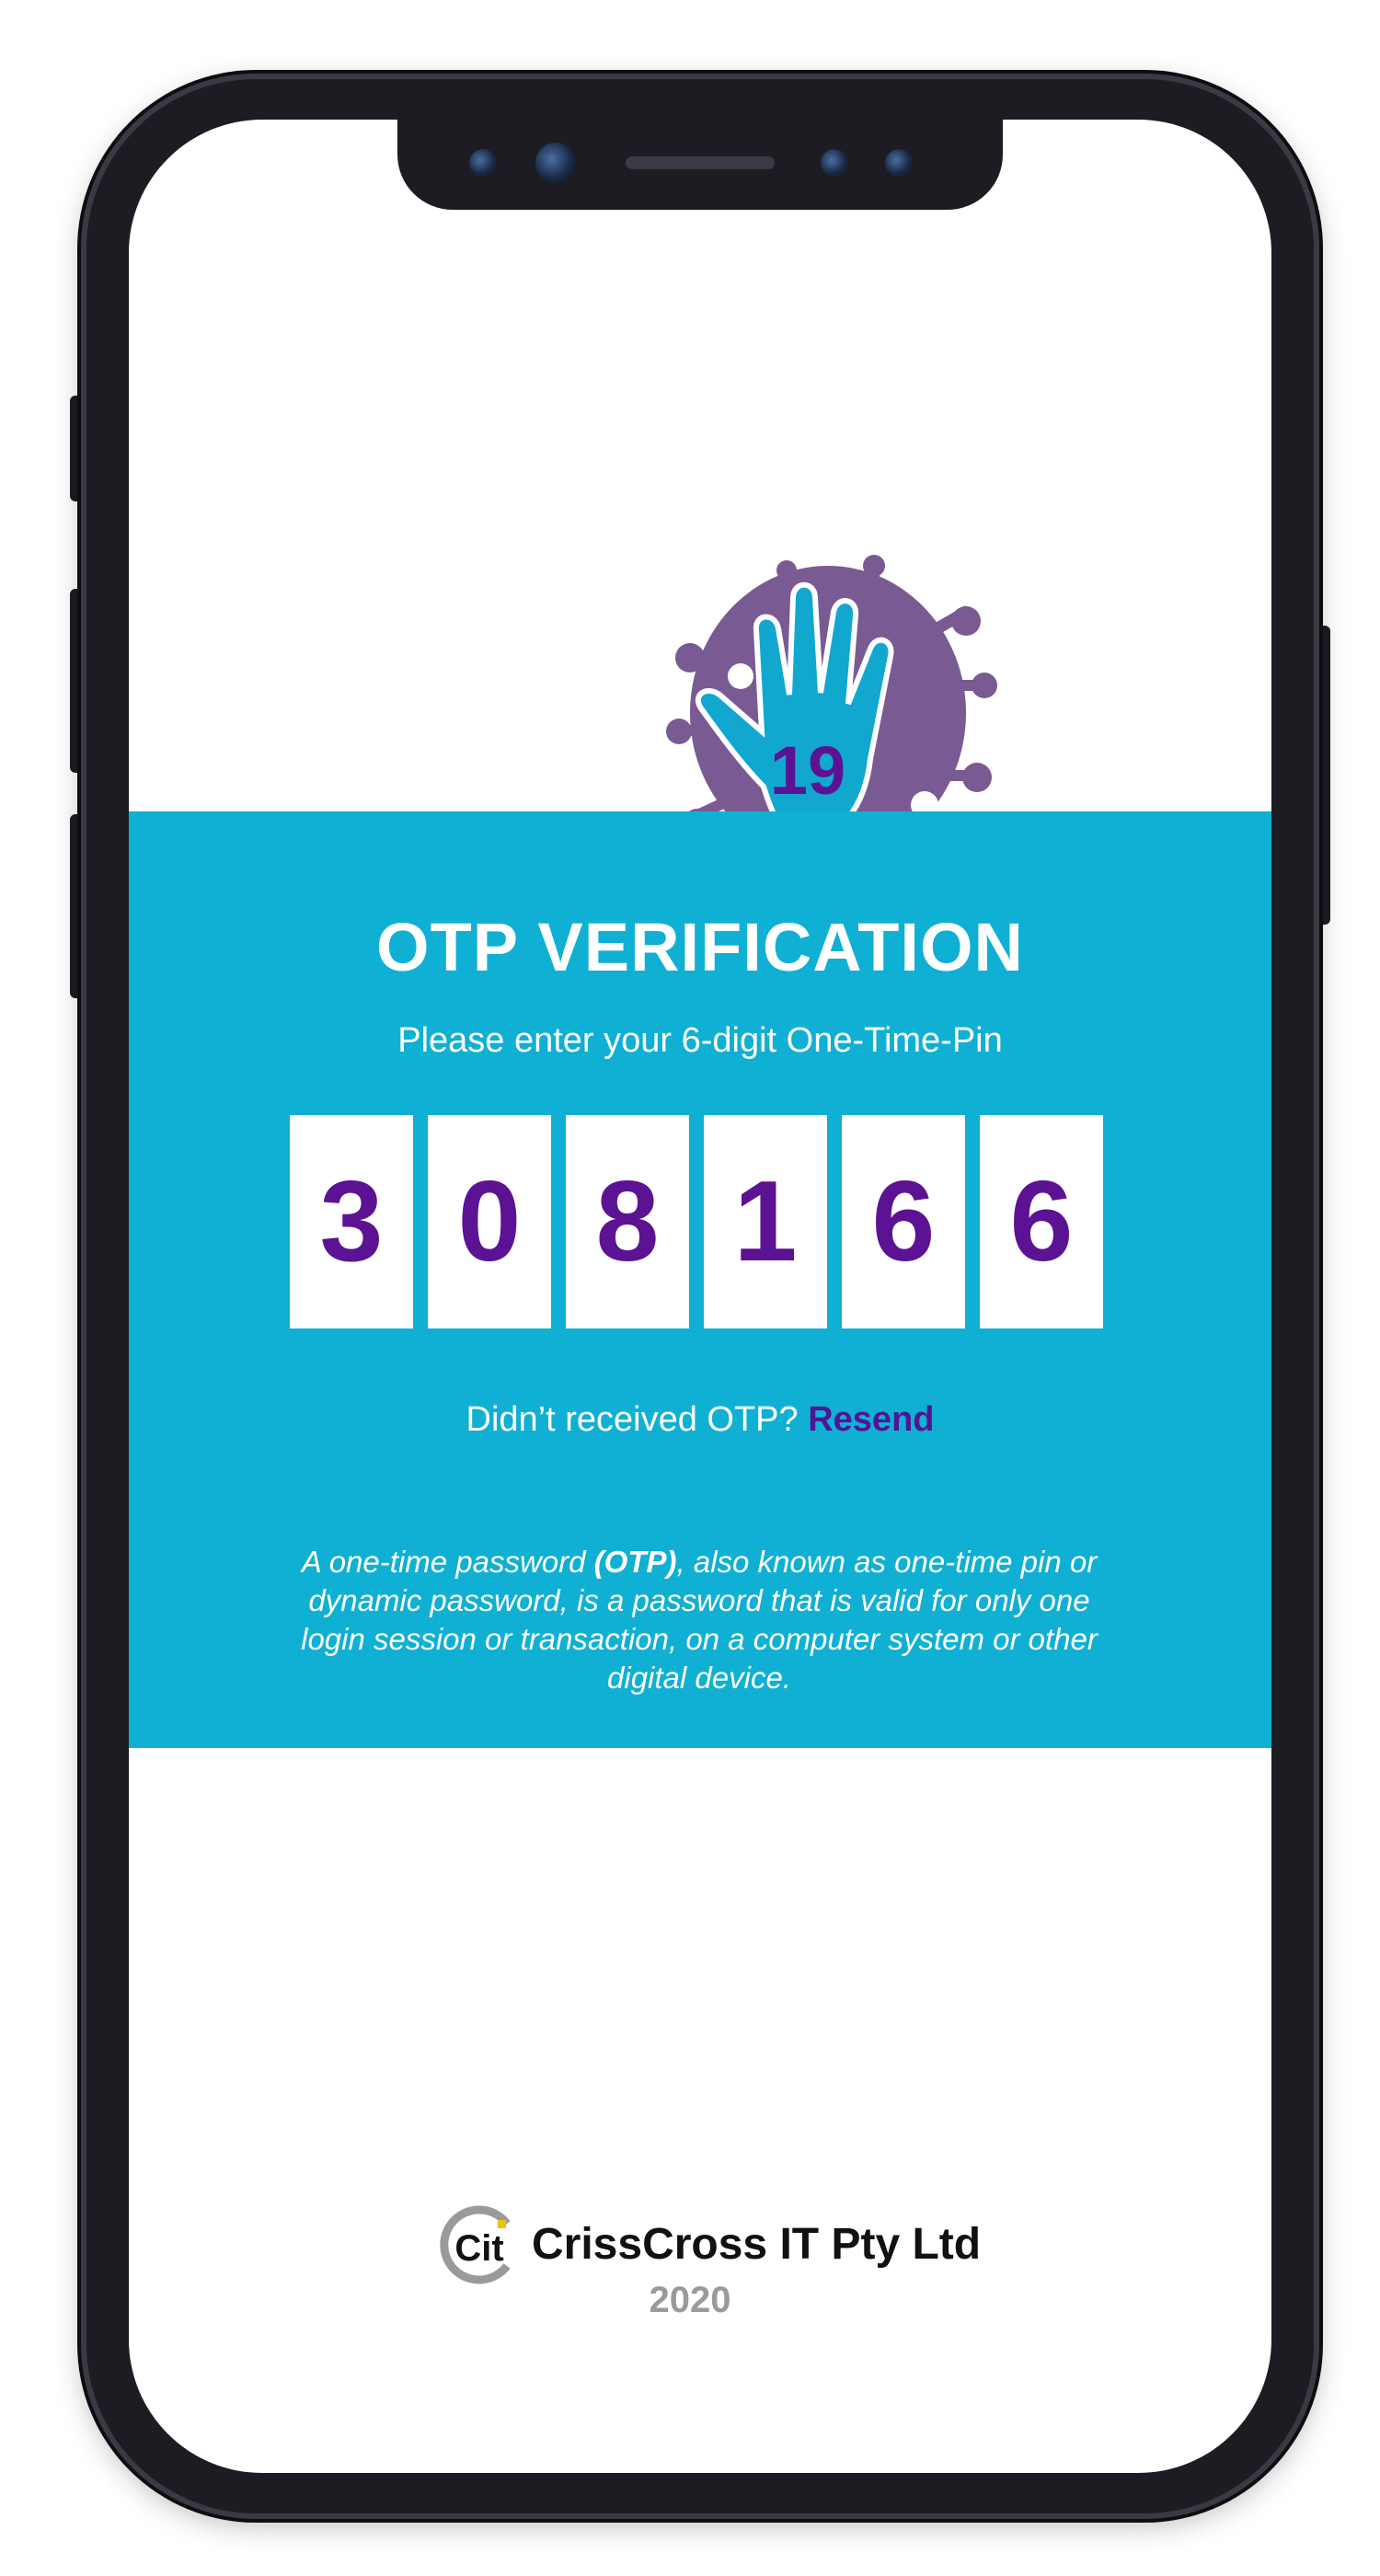 Image resolution: width=1380 pixels, height=2576 pixels. I want to click on company-logo-text: Cit, so click(478, 2248).